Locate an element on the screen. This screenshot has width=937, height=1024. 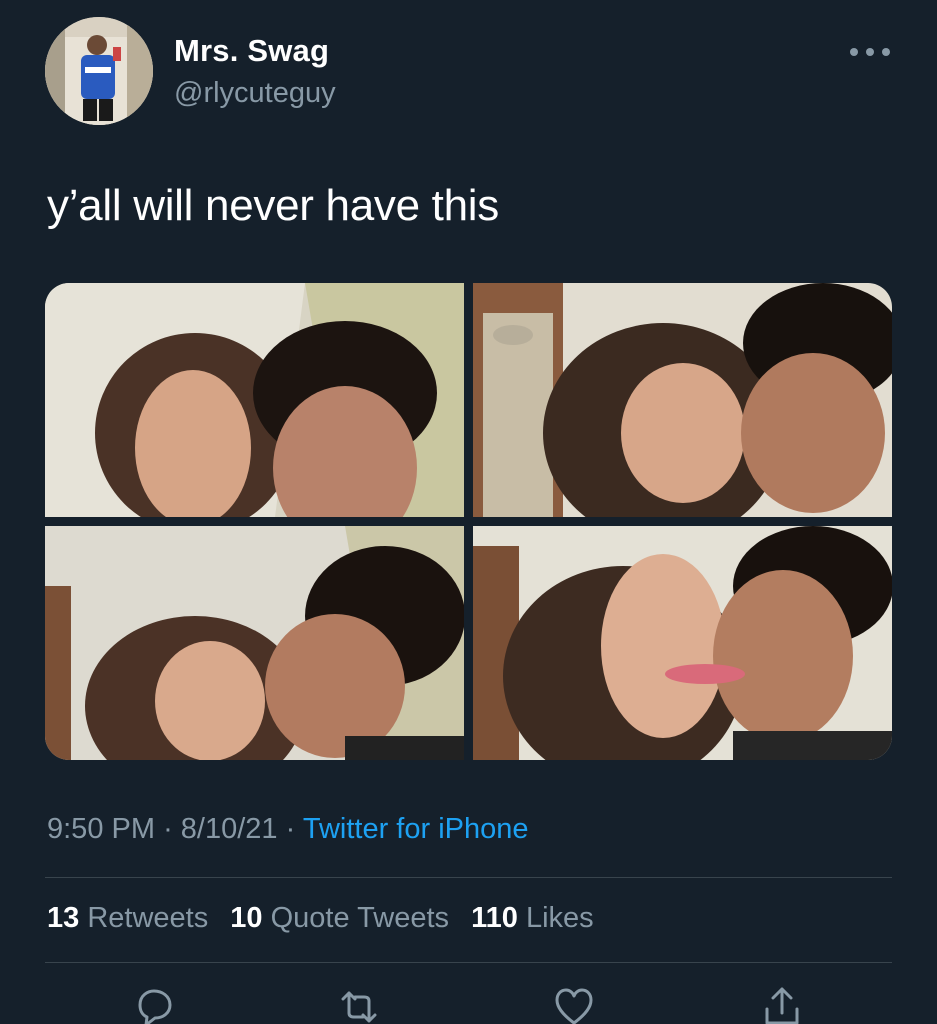
share-icon is located at coordinates (782, 1004).